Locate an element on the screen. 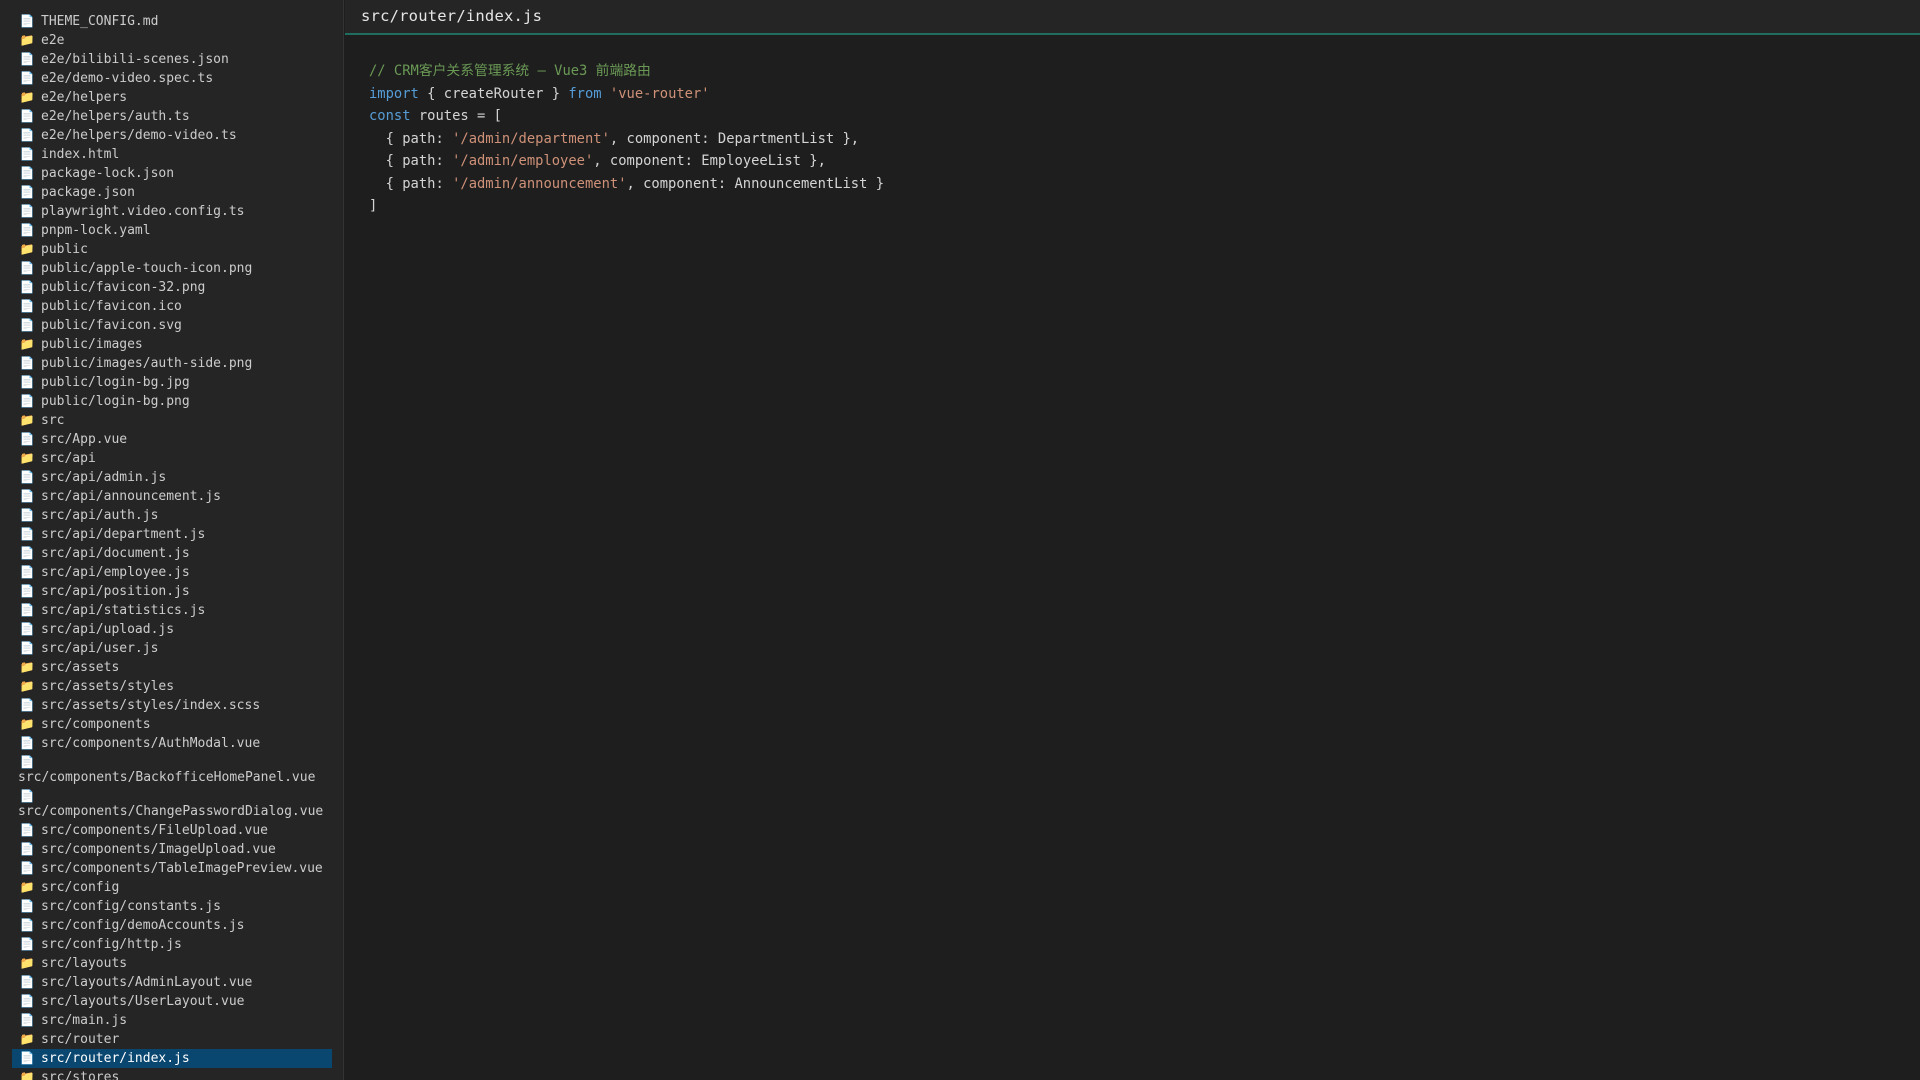 Image resolution: width=1920 pixels, height=1080 pixels. sidebar-item-label: src/config/constants.js is located at coordinates (131, 906).